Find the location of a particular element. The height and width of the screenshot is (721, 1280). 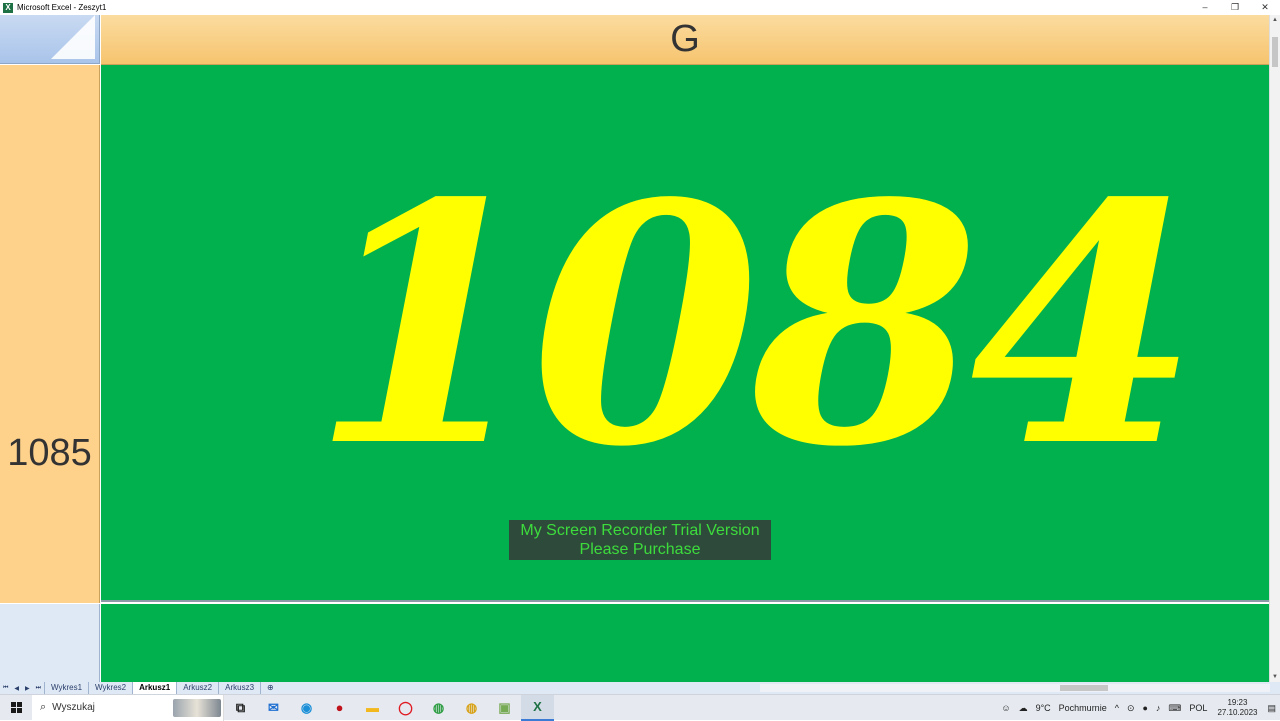

window-controls: – ❐ ✕ is located at coordinates (1235, 7).